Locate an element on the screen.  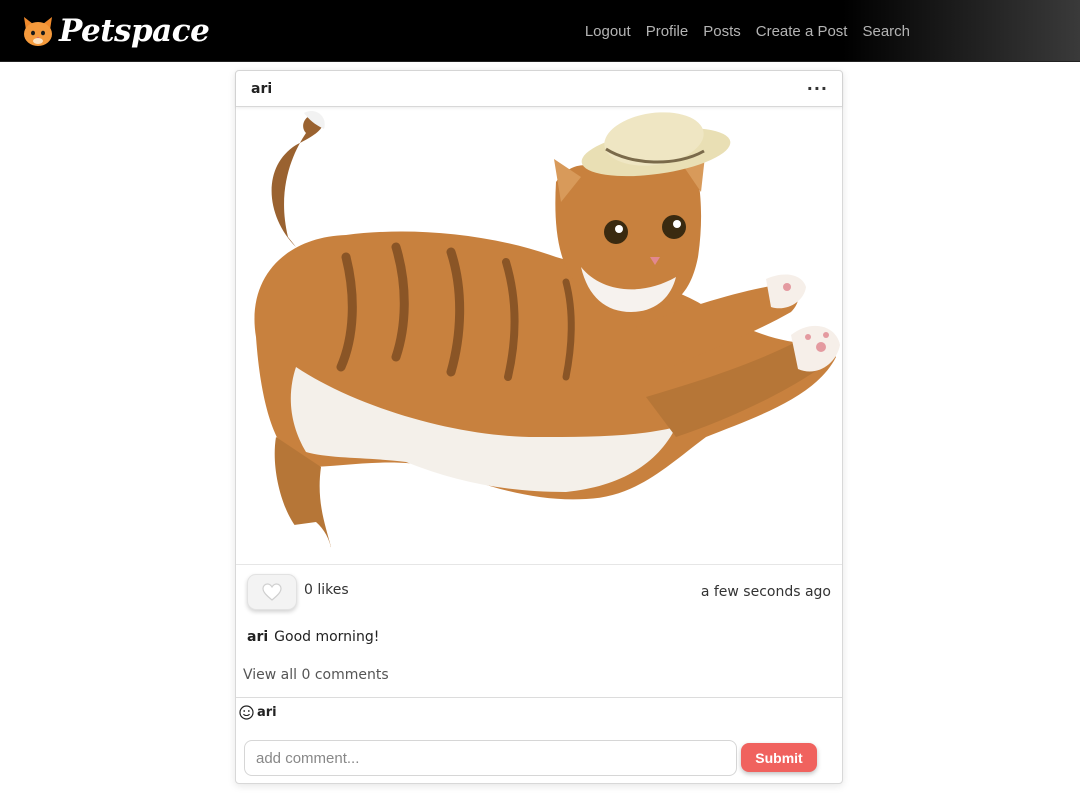
nav-search-link: Search is located at coordinates (886, 31).